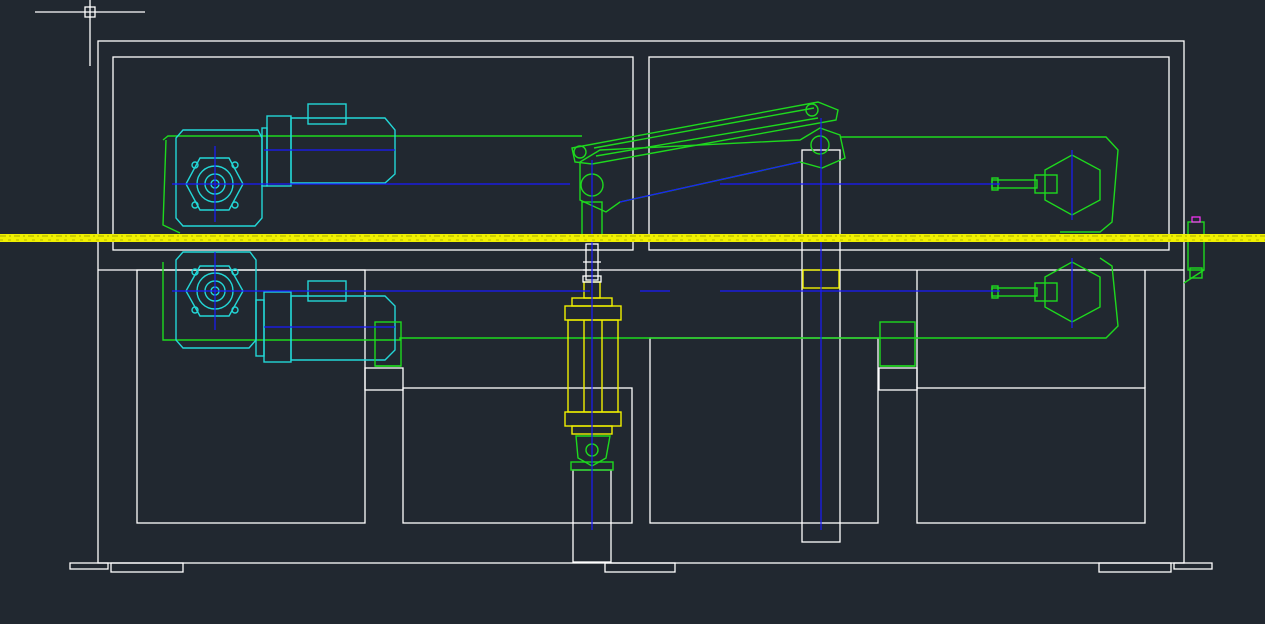  What do you see at coordinates (90, 33) in the screenshot?
I see `crosshair-cursor` at bounding box center [90, 33].